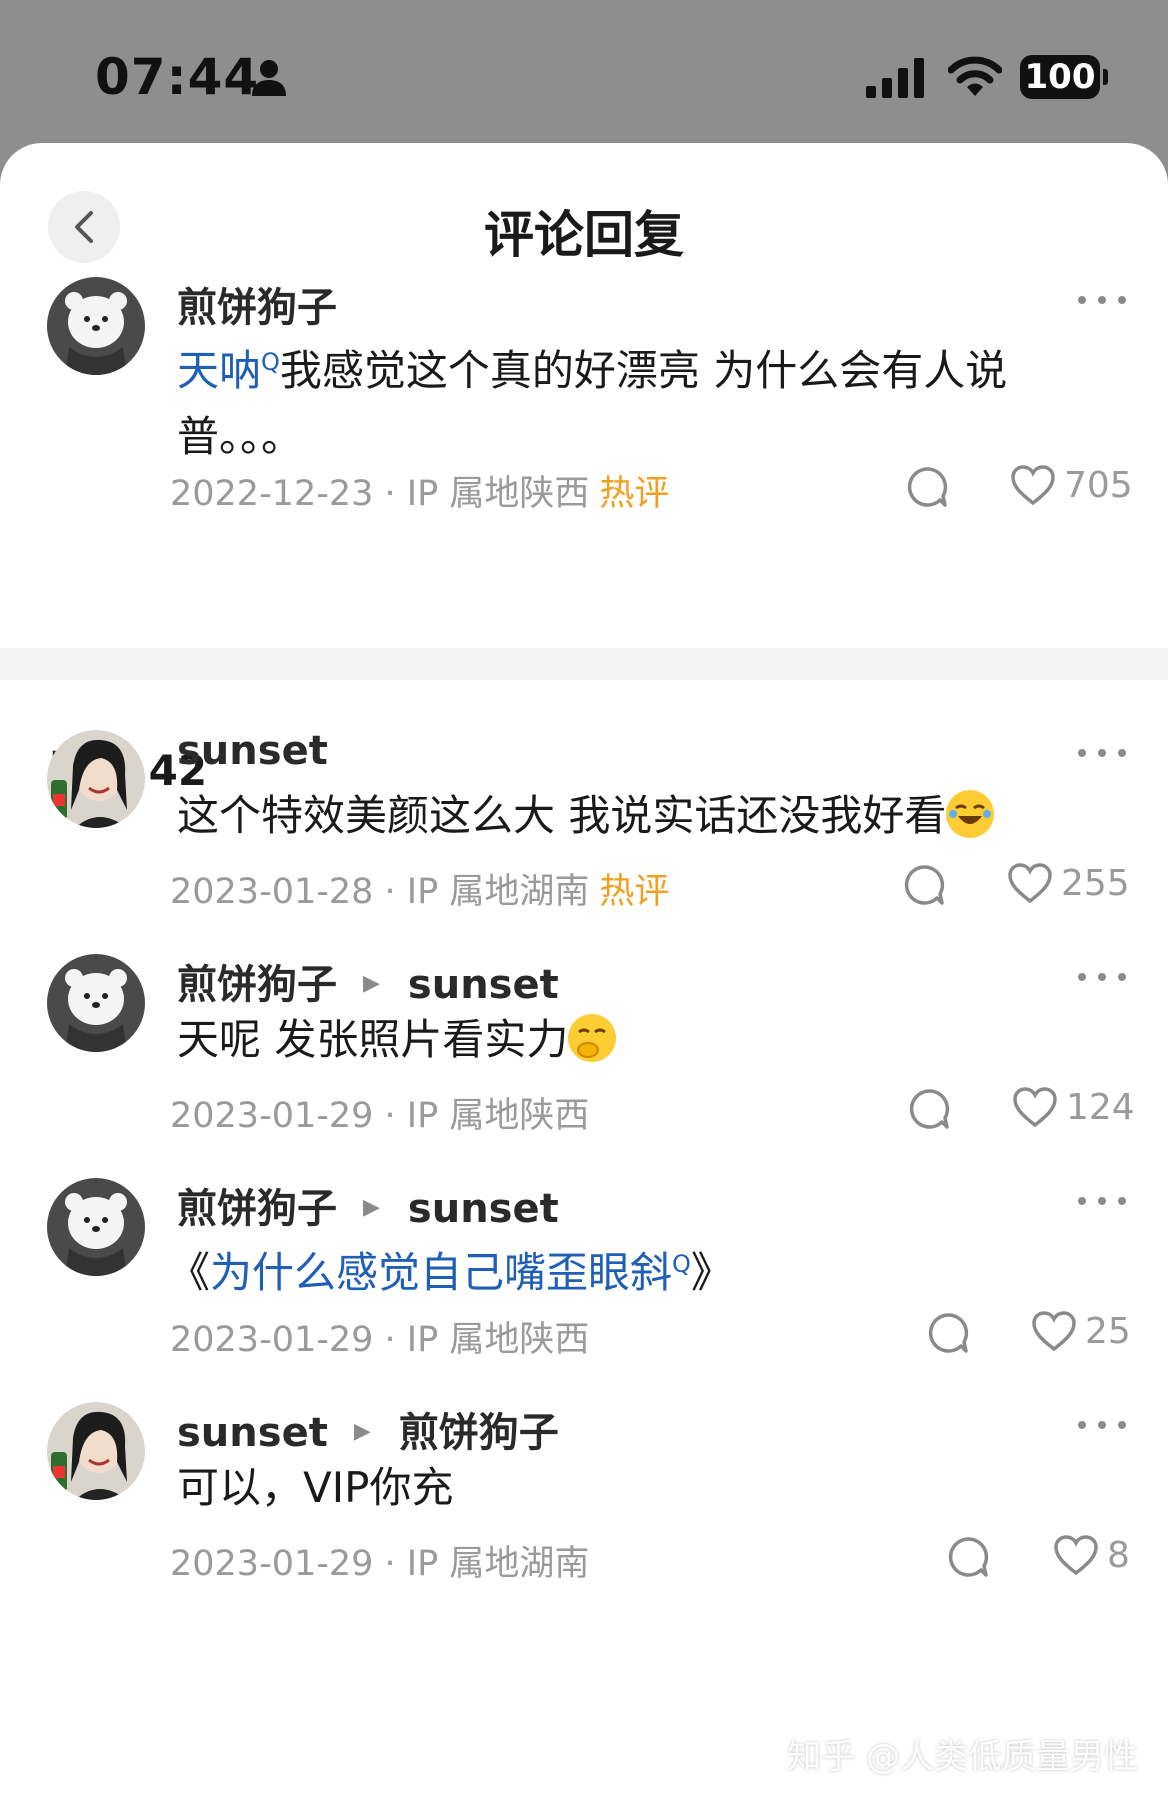  Describe the element at coordinates (1081, 1331) in the screenshot. I see `like-button: 25` at that location.